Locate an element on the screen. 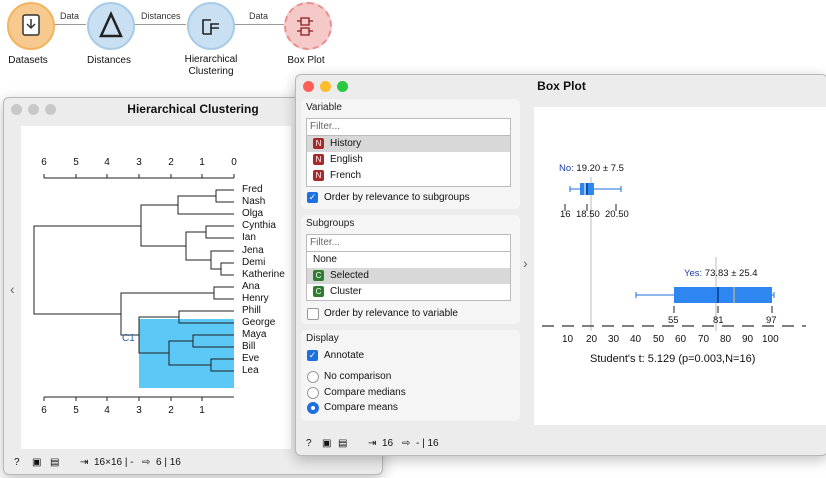  collapse-arrow-icon: › is located at coordinates (525, 263).